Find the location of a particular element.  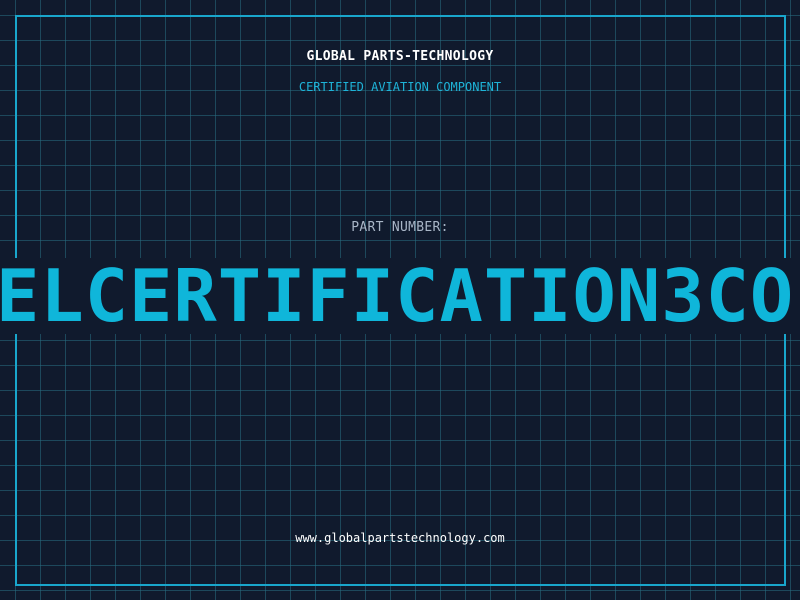

website-url: www.globalpartstechnology.com is located at coordinates (400, 538).